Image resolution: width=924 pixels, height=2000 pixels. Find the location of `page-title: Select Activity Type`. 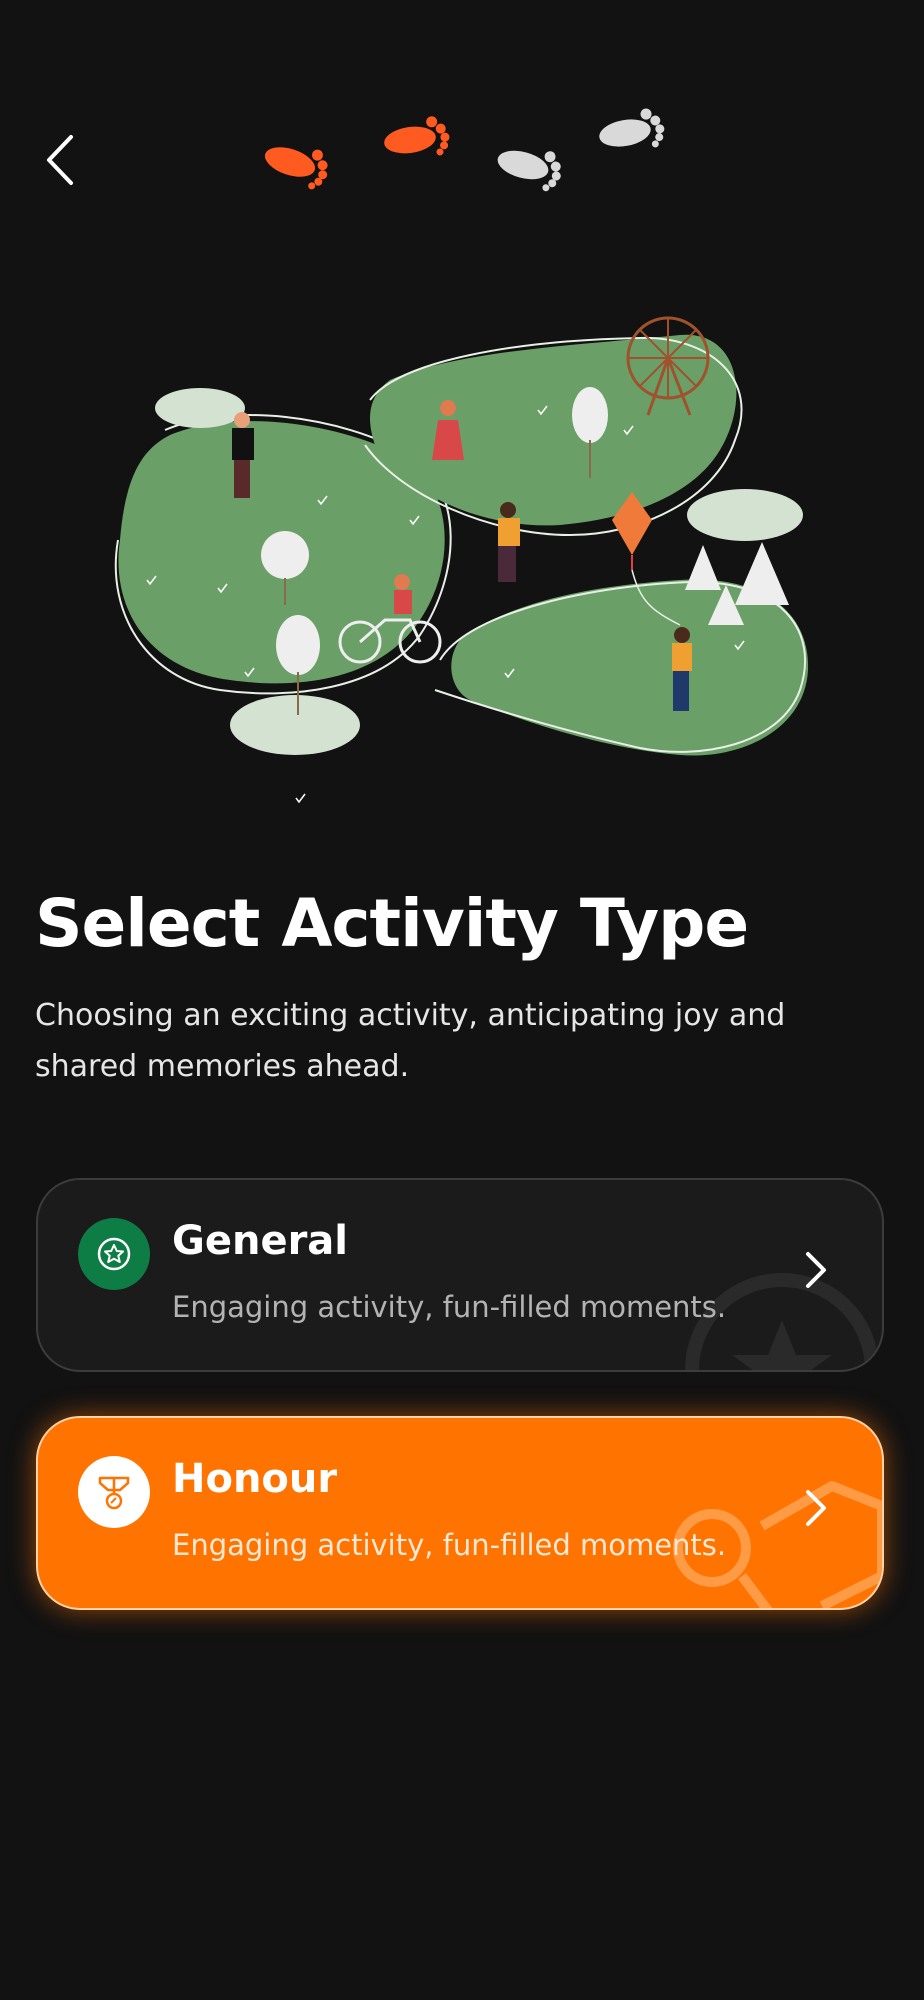

page-title: Select Activity Type is located at coordinates (392, 923).